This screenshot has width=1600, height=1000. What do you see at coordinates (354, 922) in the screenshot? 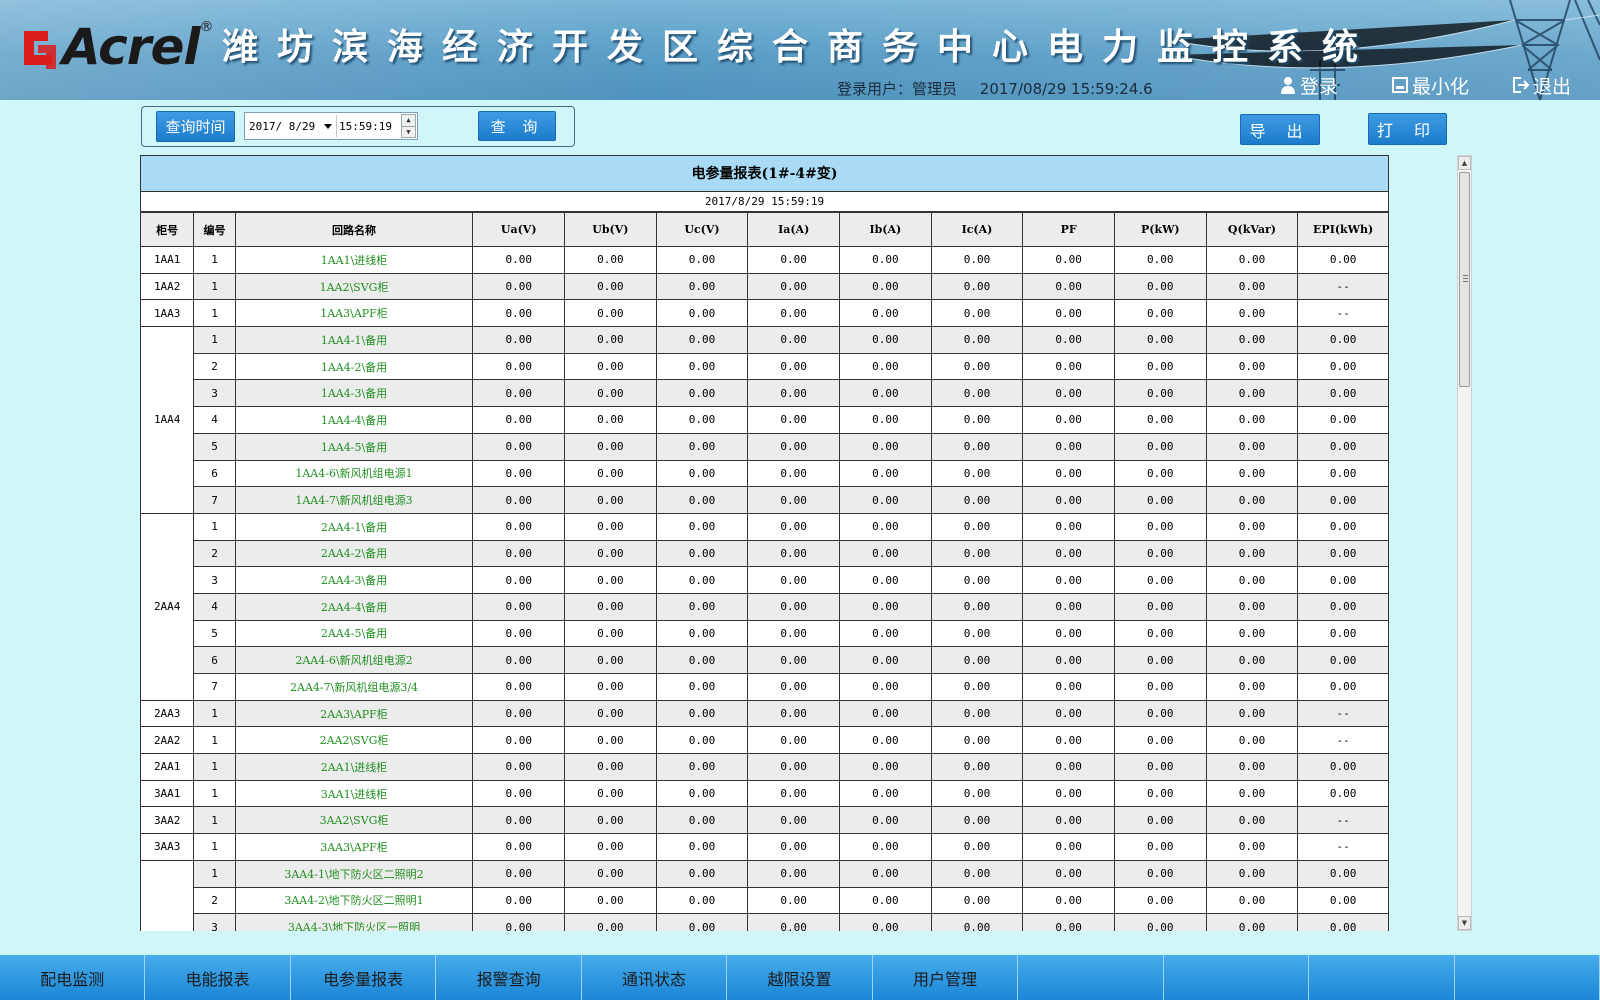
I see `circuit-name-cell: 3AA4-3\地下防火区一照明` at bounding box center [354, 922].